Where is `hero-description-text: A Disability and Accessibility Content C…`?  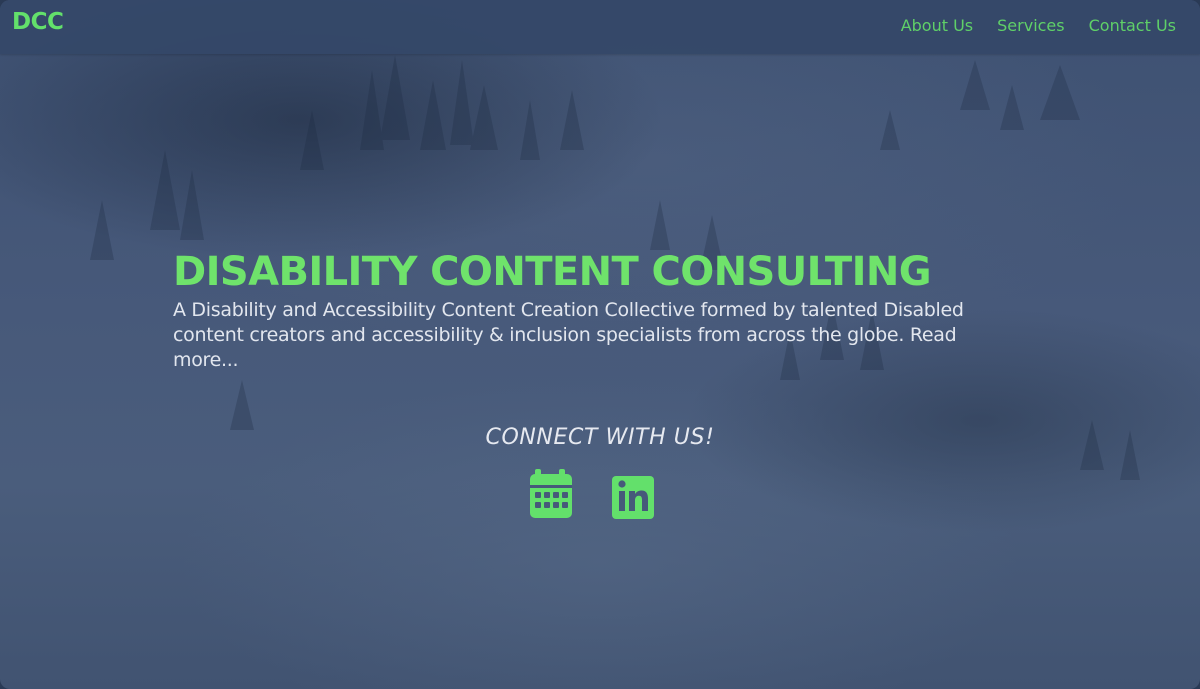 hero-description-text: A Disability and Accessibility Content C… is located at coordinates (568, 322).